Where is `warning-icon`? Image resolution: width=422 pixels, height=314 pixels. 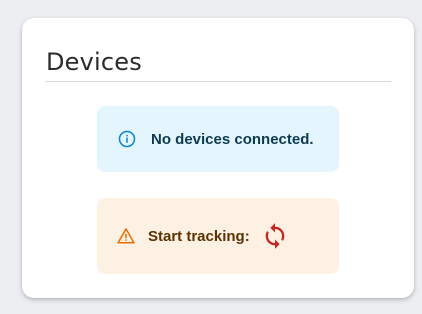
warning-icon is located at coordinates (126, 236).